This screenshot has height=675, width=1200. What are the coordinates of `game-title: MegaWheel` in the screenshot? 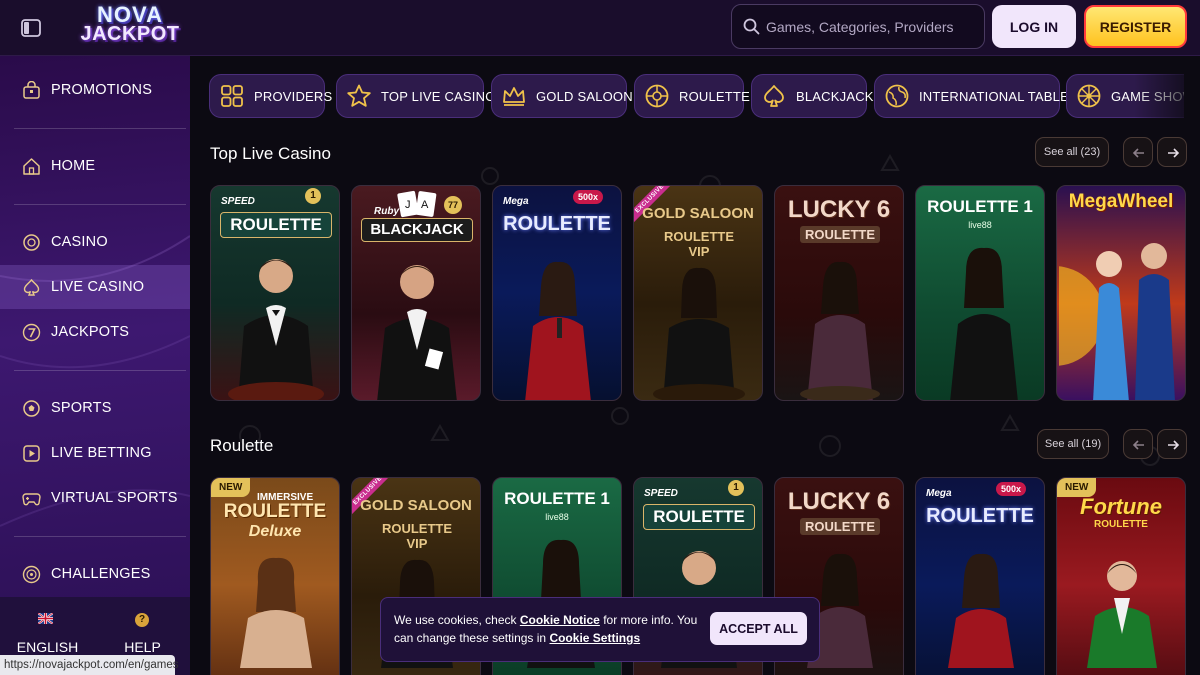 It's located at (1121, 201).